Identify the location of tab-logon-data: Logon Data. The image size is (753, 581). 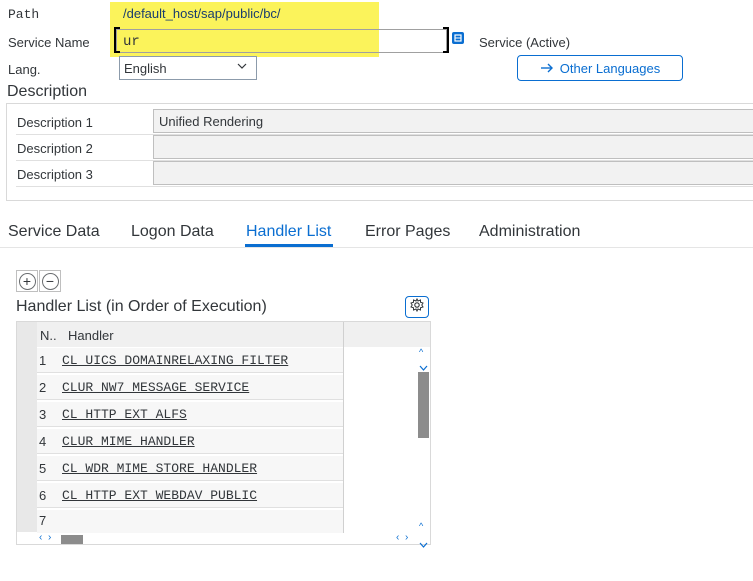
(172, 232).